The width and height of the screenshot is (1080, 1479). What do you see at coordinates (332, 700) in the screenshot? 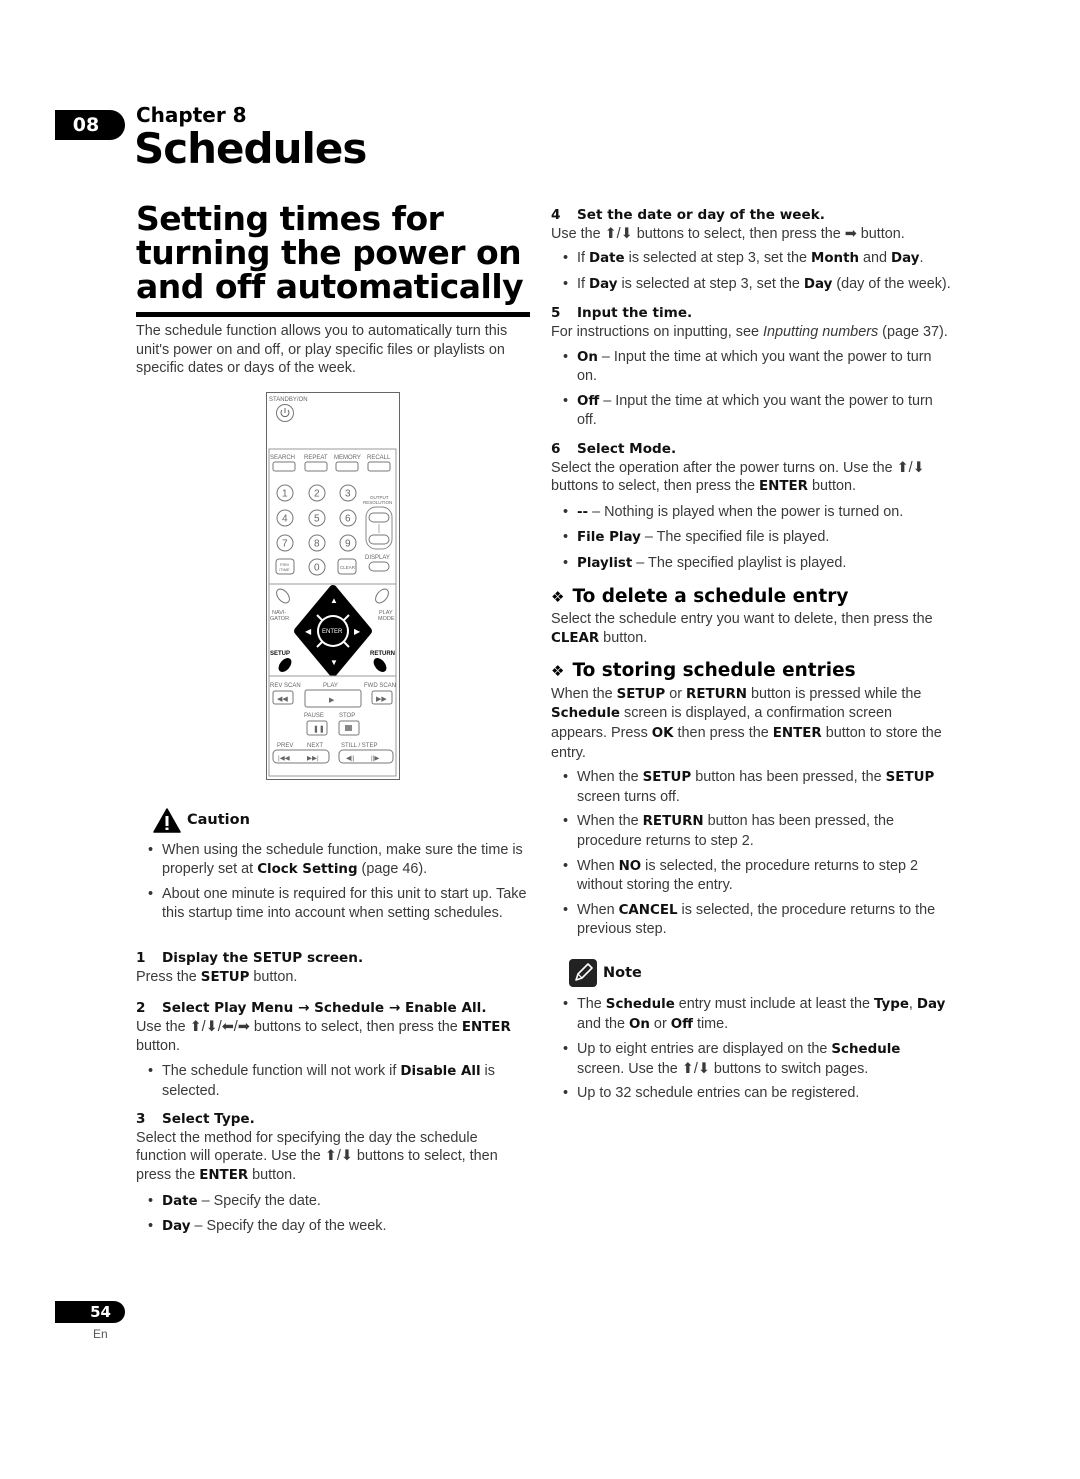
I see `play-icon: ▶` at bounding box center [332, 700].